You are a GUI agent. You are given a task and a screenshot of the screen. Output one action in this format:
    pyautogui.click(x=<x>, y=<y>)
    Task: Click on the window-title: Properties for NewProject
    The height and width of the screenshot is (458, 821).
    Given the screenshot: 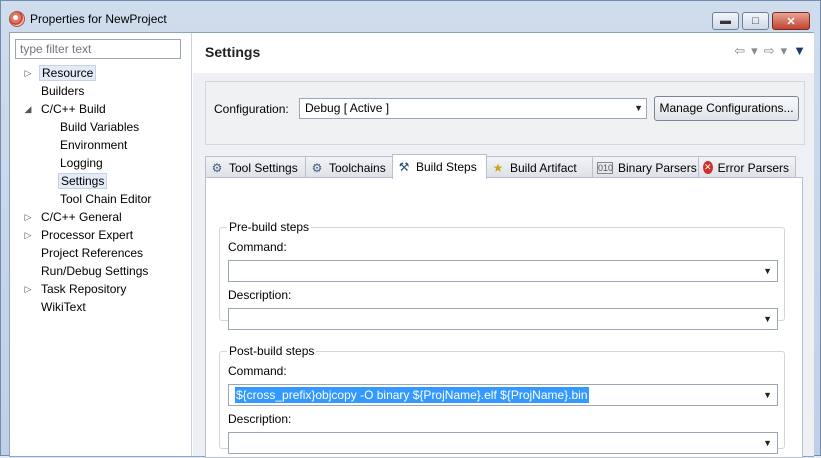 What is the action you would take?
    pyautogui.click(x=98, y=19)
    